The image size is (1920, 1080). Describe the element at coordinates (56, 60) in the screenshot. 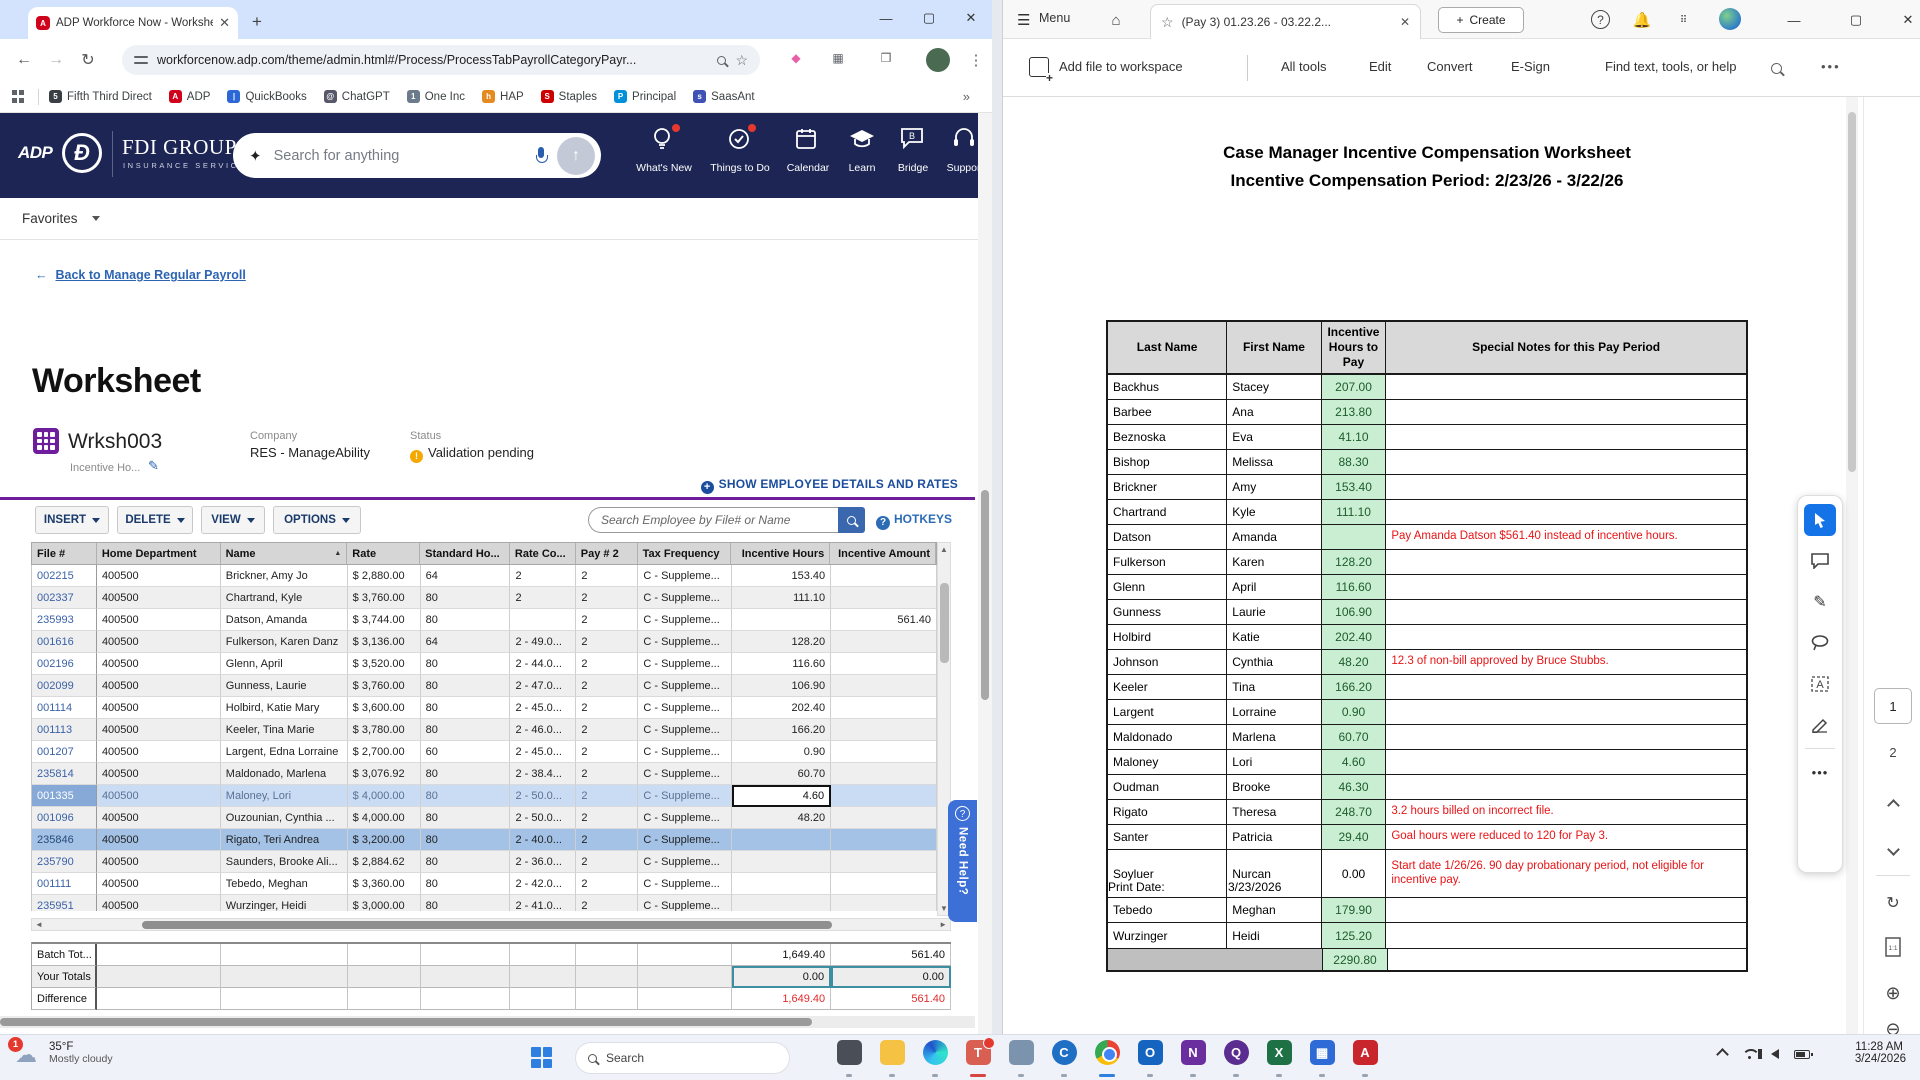

I see `forward-icon: →` at that location.